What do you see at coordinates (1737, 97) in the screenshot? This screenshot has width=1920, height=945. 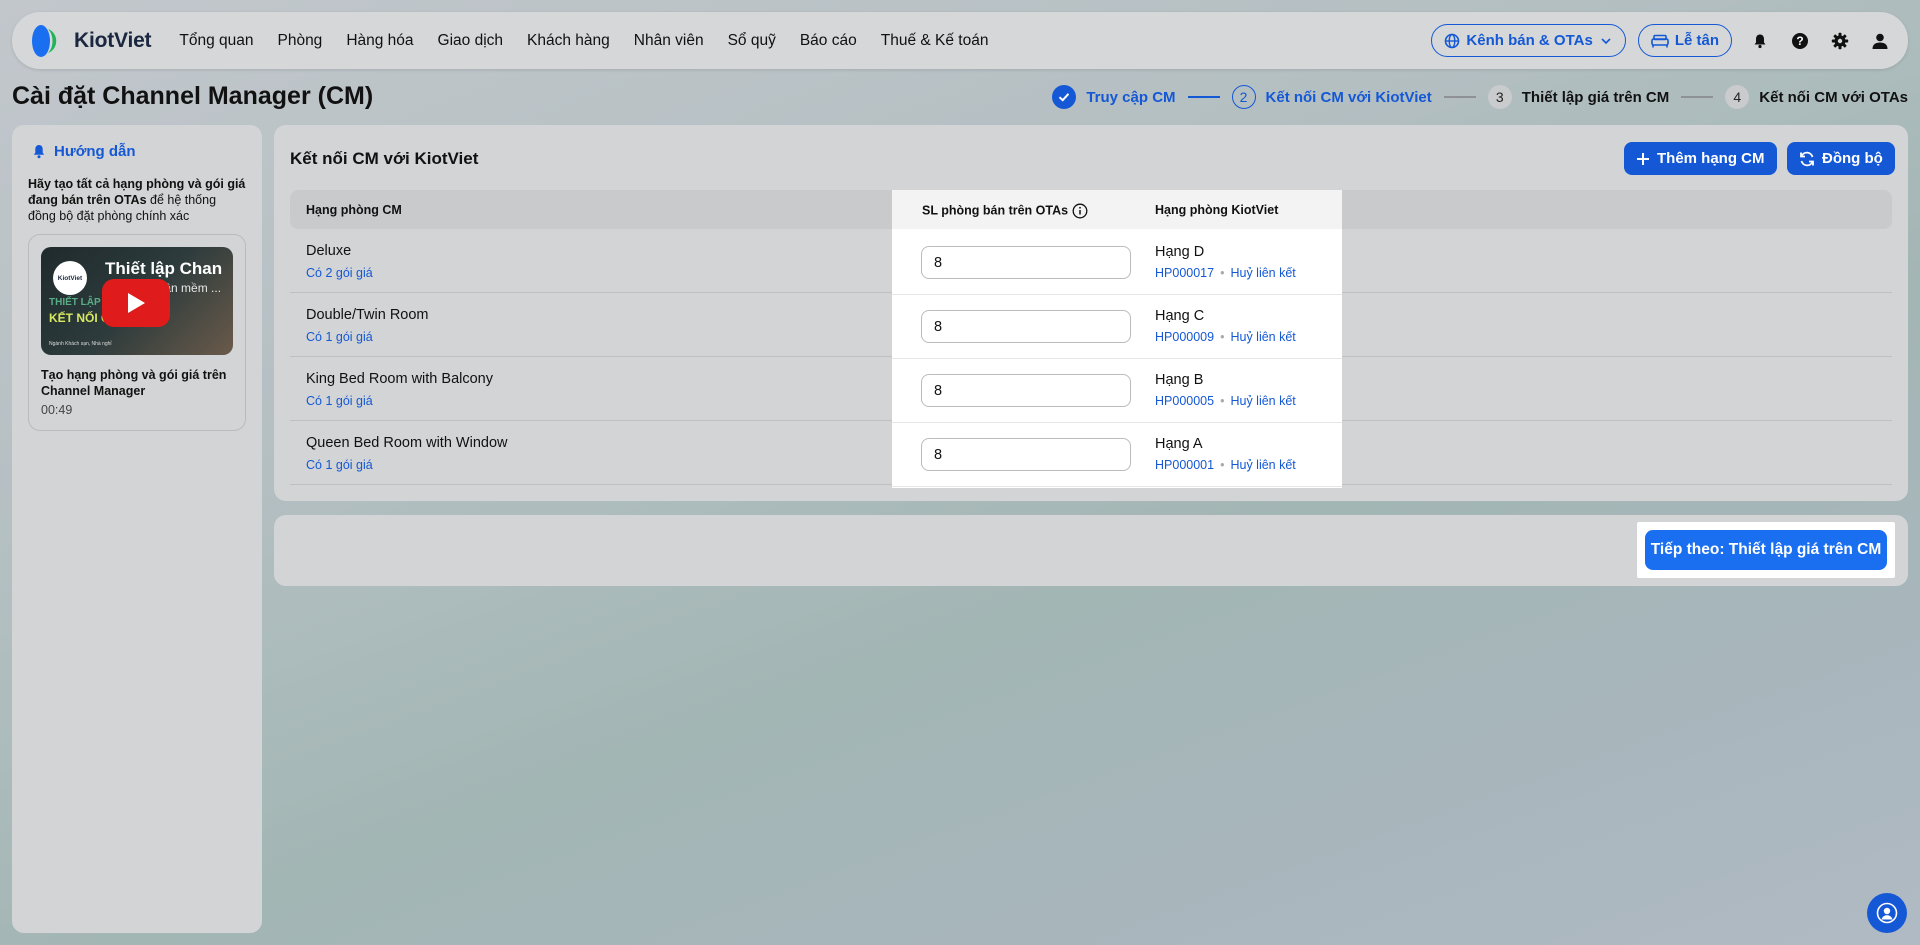 I see `step-number: 4` at bounding box center [1737, 97].